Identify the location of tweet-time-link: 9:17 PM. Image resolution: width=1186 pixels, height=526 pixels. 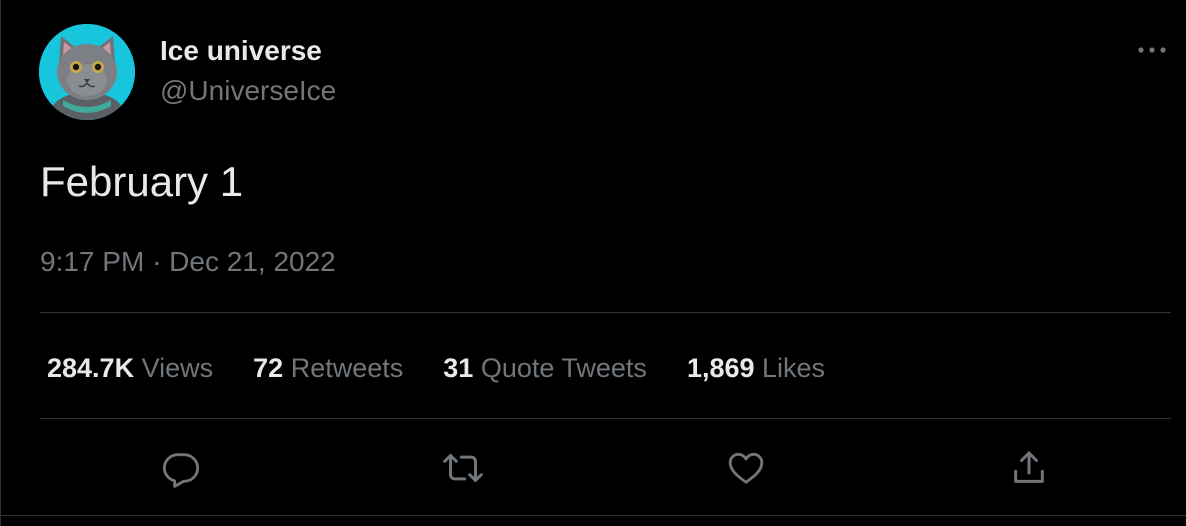
(92, 261).